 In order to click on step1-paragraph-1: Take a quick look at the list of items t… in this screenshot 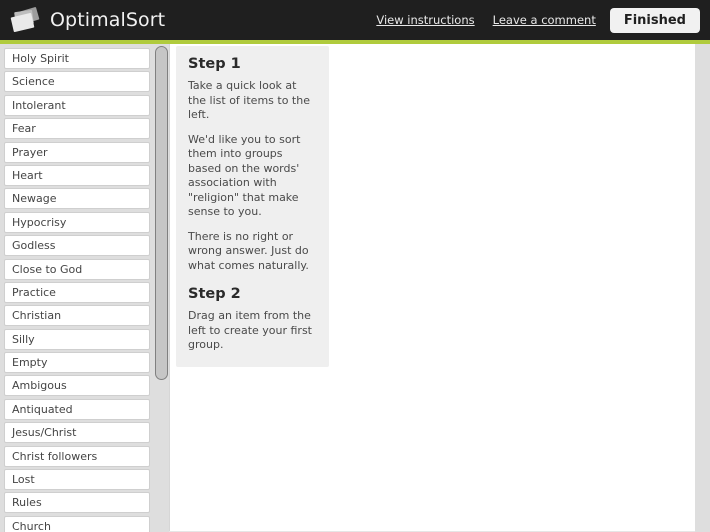, I will do `click(249, 100)`.